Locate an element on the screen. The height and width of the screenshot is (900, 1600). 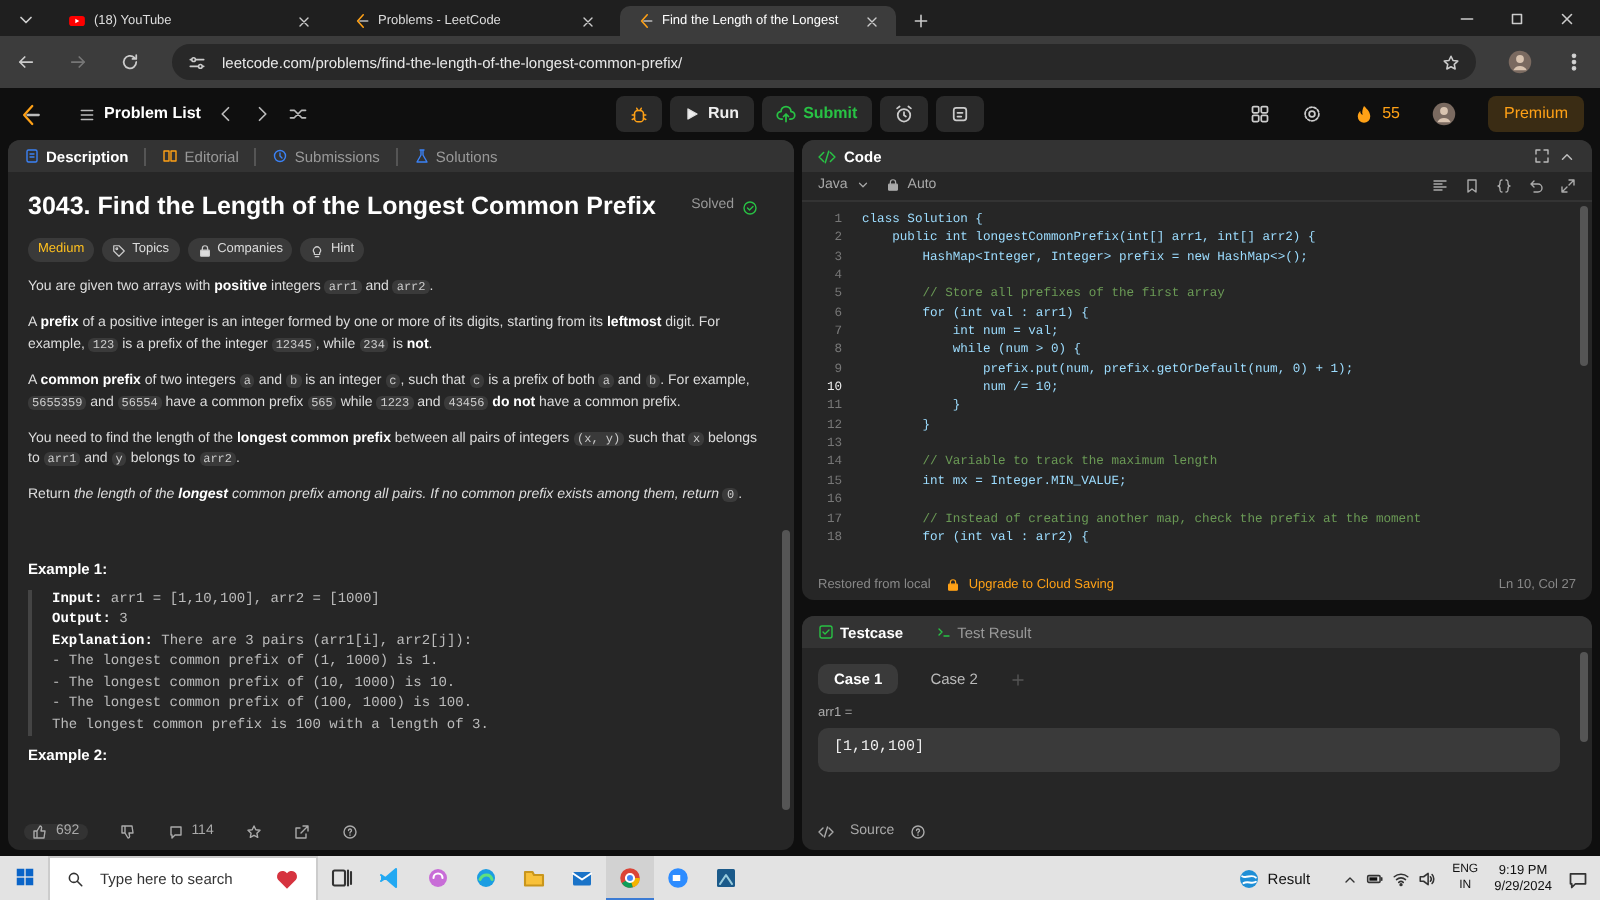
avatar-icon is located at coordinates (1443, 114).